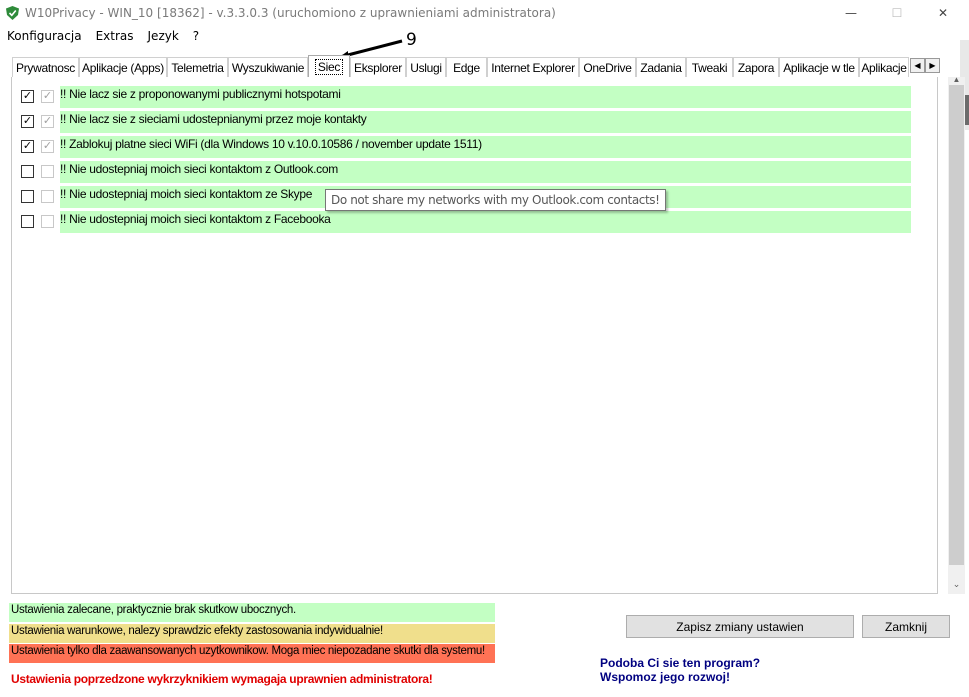  I want to click on support-line-2: Wspomoz jego rozwoj!, so click(665, 677).